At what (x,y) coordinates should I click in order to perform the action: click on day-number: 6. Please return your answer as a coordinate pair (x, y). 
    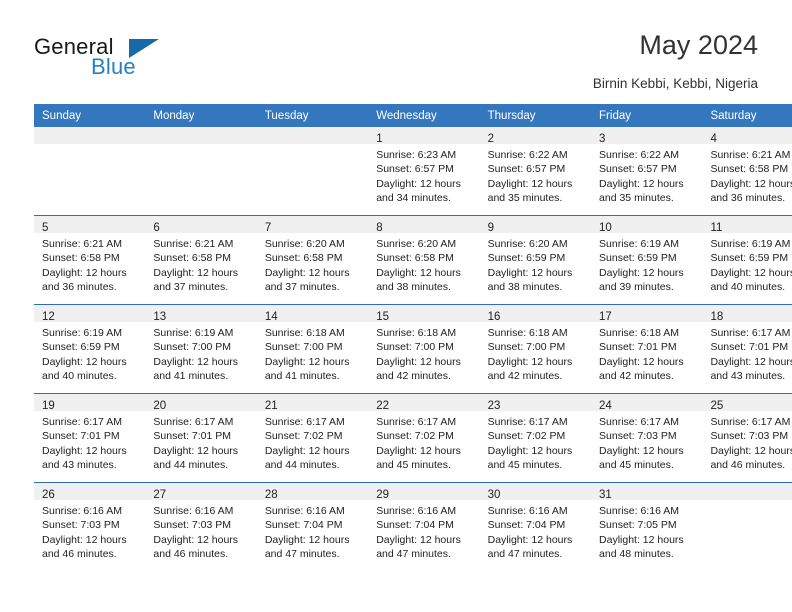
    Looking at the image, I should click on (156, 228).